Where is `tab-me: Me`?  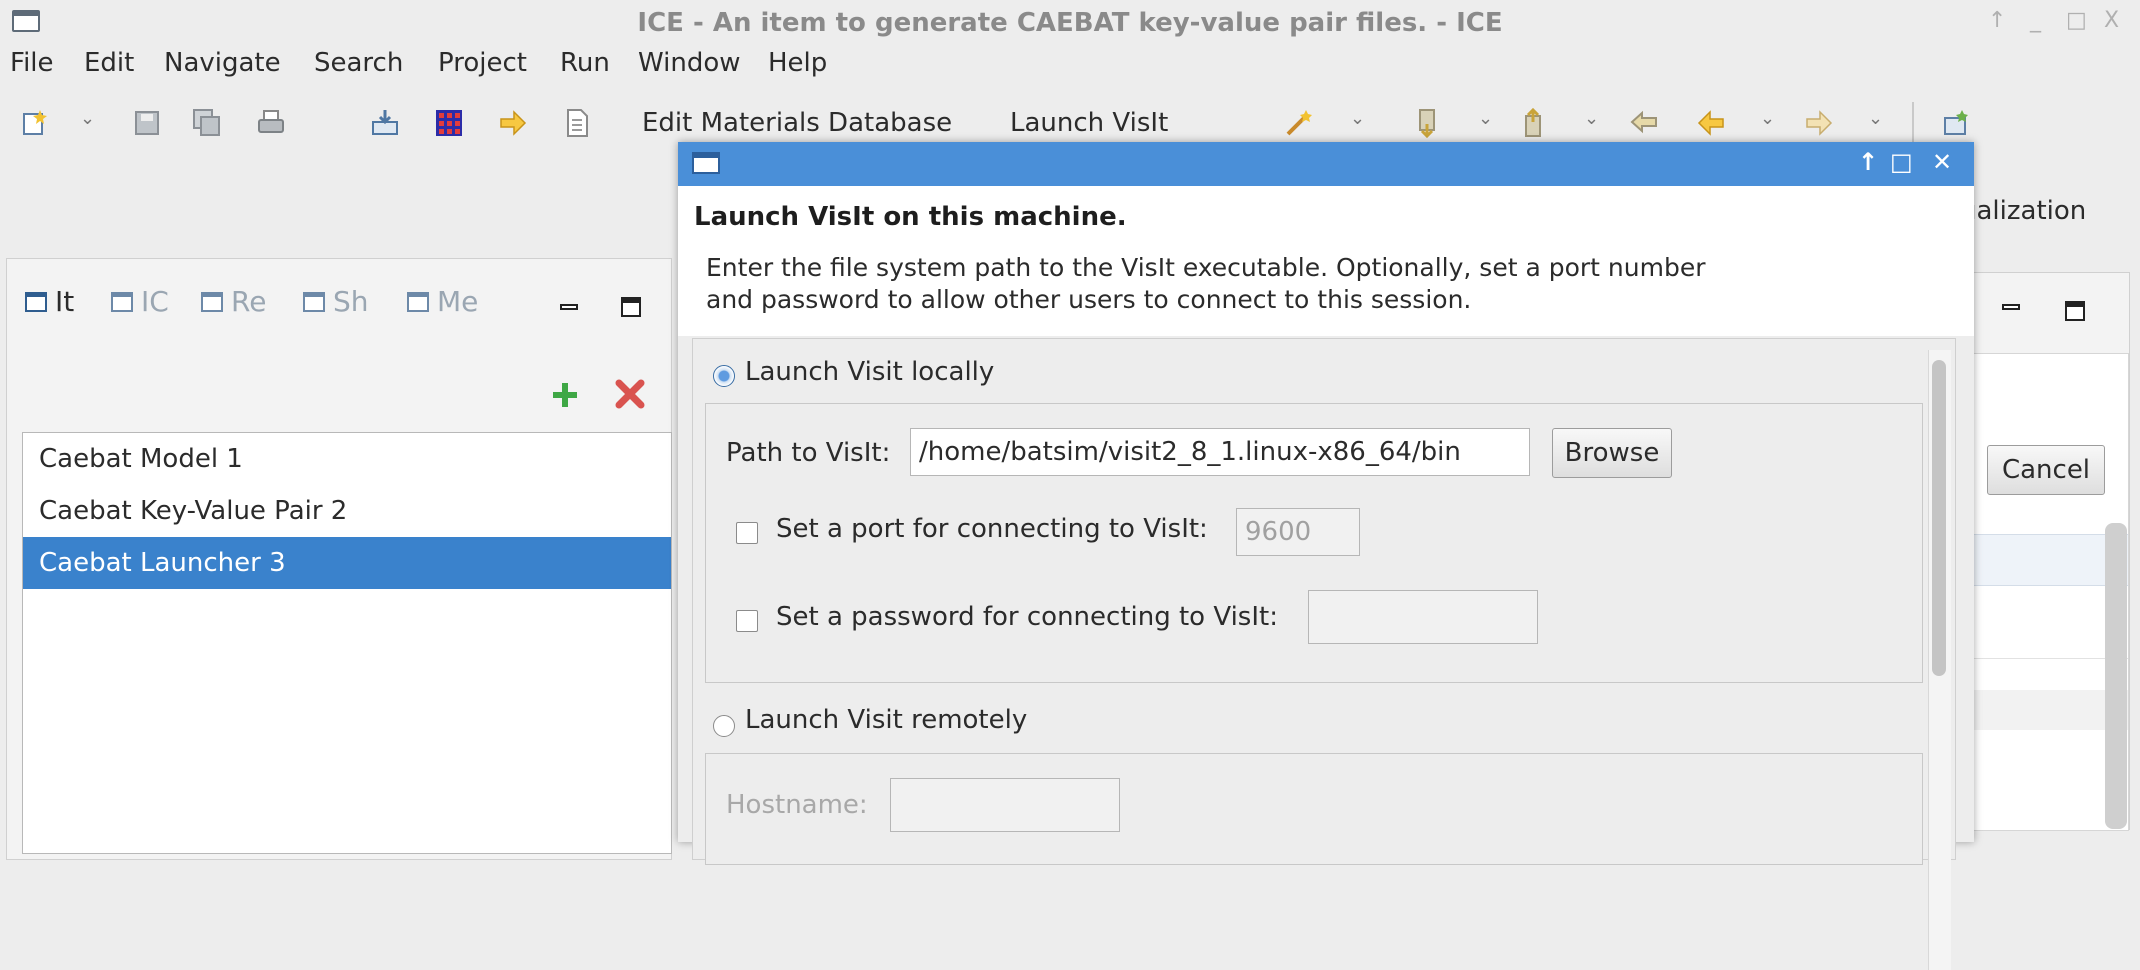 tab-me: Me is located at coordinates (442, 301).